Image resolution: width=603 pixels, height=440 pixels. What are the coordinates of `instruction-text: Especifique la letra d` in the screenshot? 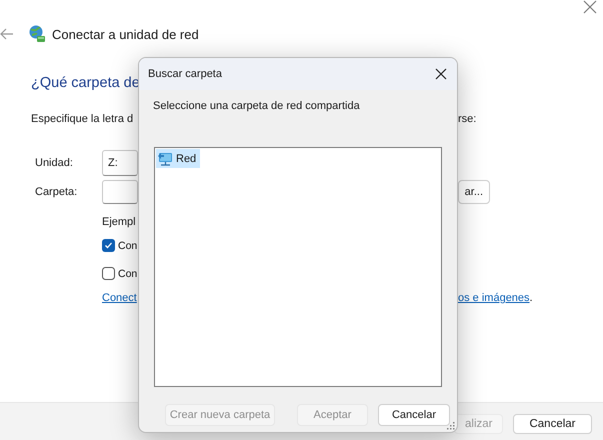 It's located at (82, 119).